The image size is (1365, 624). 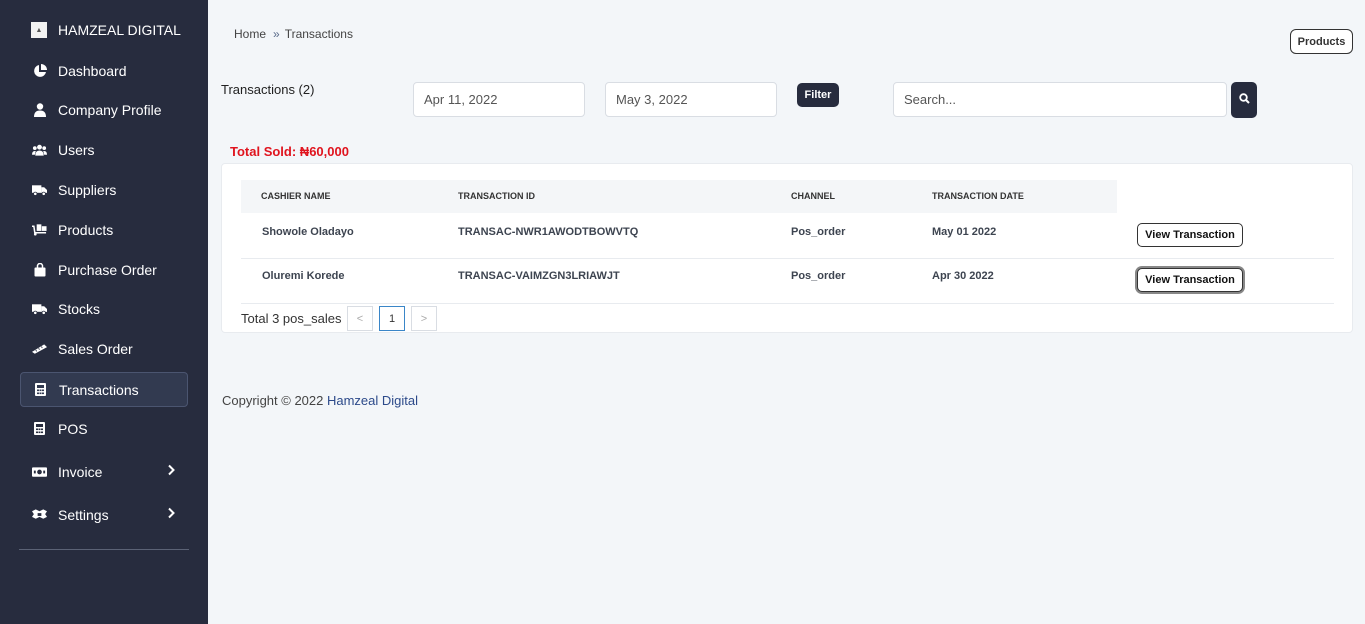 What do you see at coordinates (39, 348) in the screenshot?
I see `ruler-icon` at bounding box center [39, 348].